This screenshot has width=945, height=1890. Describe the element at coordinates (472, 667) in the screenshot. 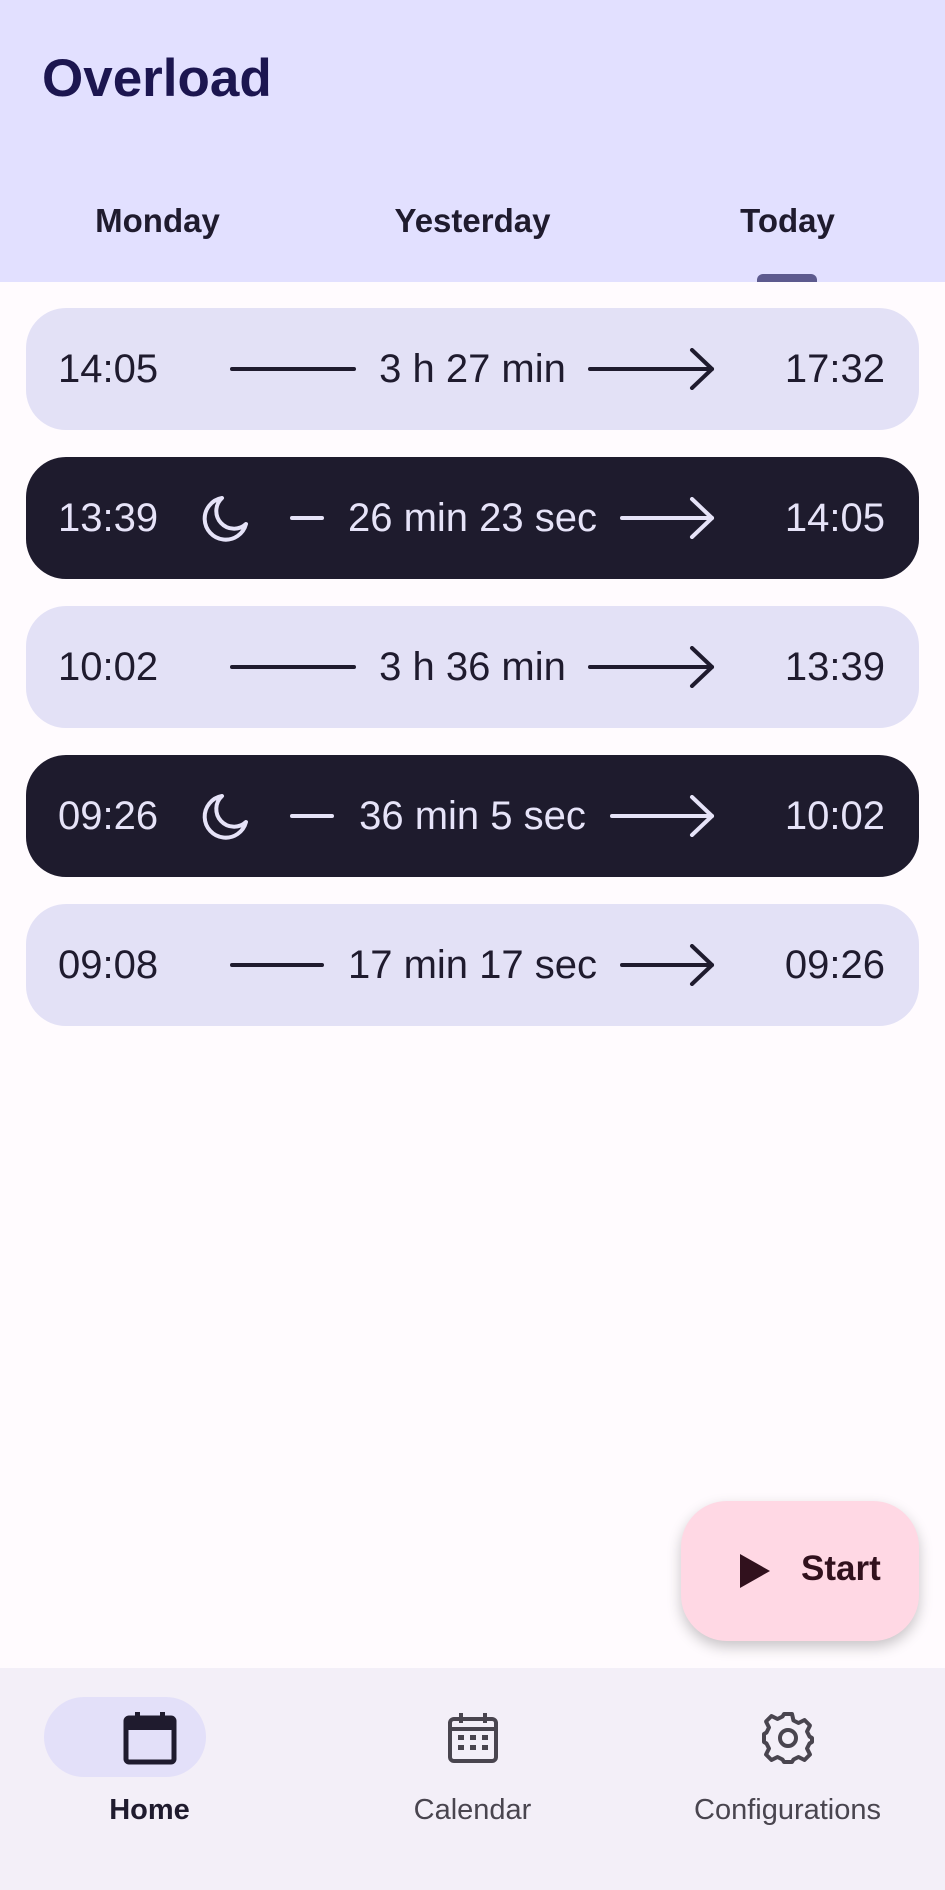

I see `session-row-work: 10:02 3 h 36 min 13:39` at that location.